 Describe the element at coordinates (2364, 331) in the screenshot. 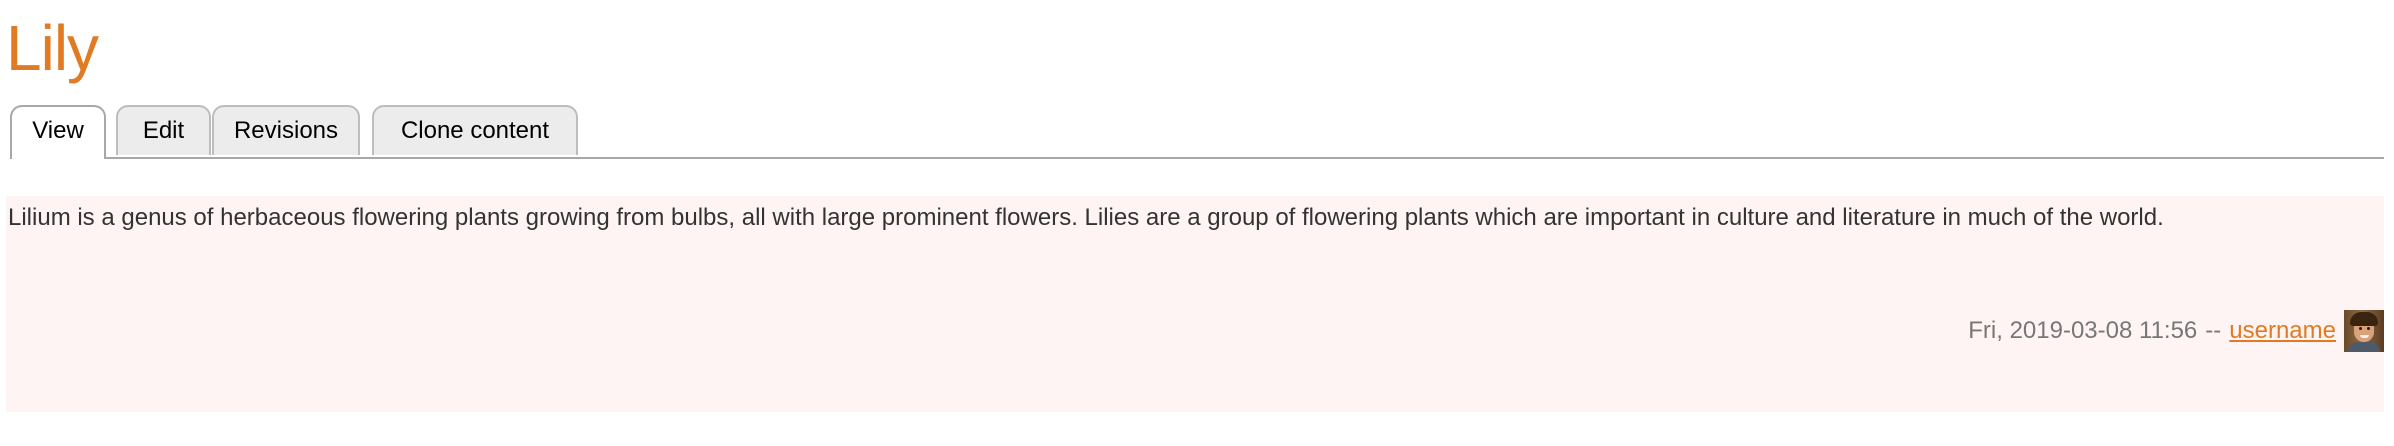

I see `user-avatar-icon` at that location.